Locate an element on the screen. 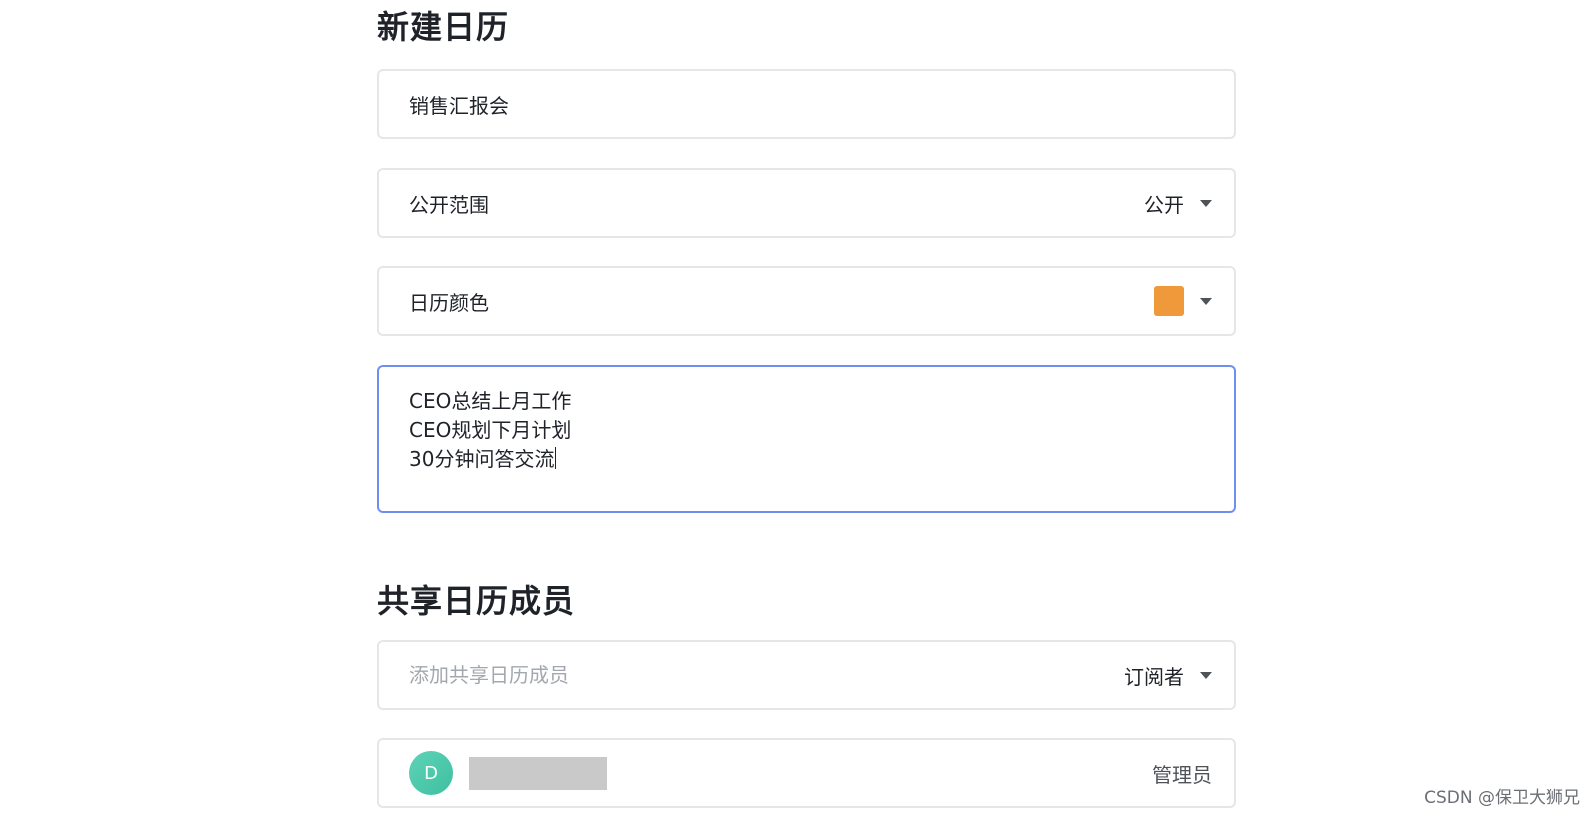 This screenshot has height=822, width=1590. sharing-section-title: 共享日历成员 is located at coordinates (476, 601).